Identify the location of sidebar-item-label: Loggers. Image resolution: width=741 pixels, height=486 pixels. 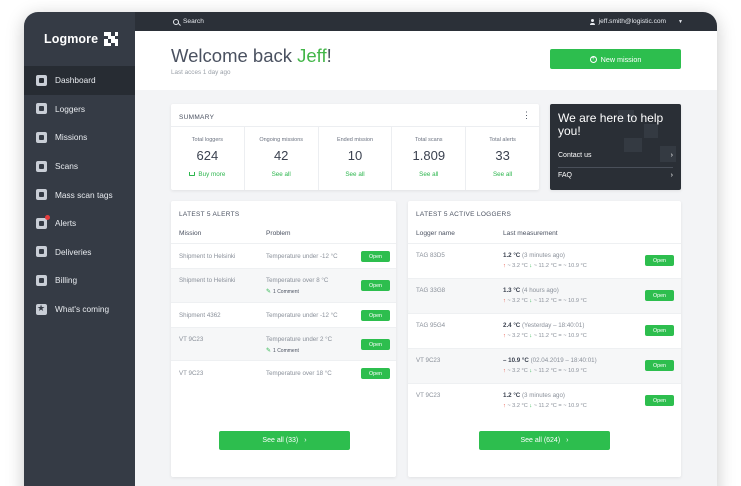
(70, 108).